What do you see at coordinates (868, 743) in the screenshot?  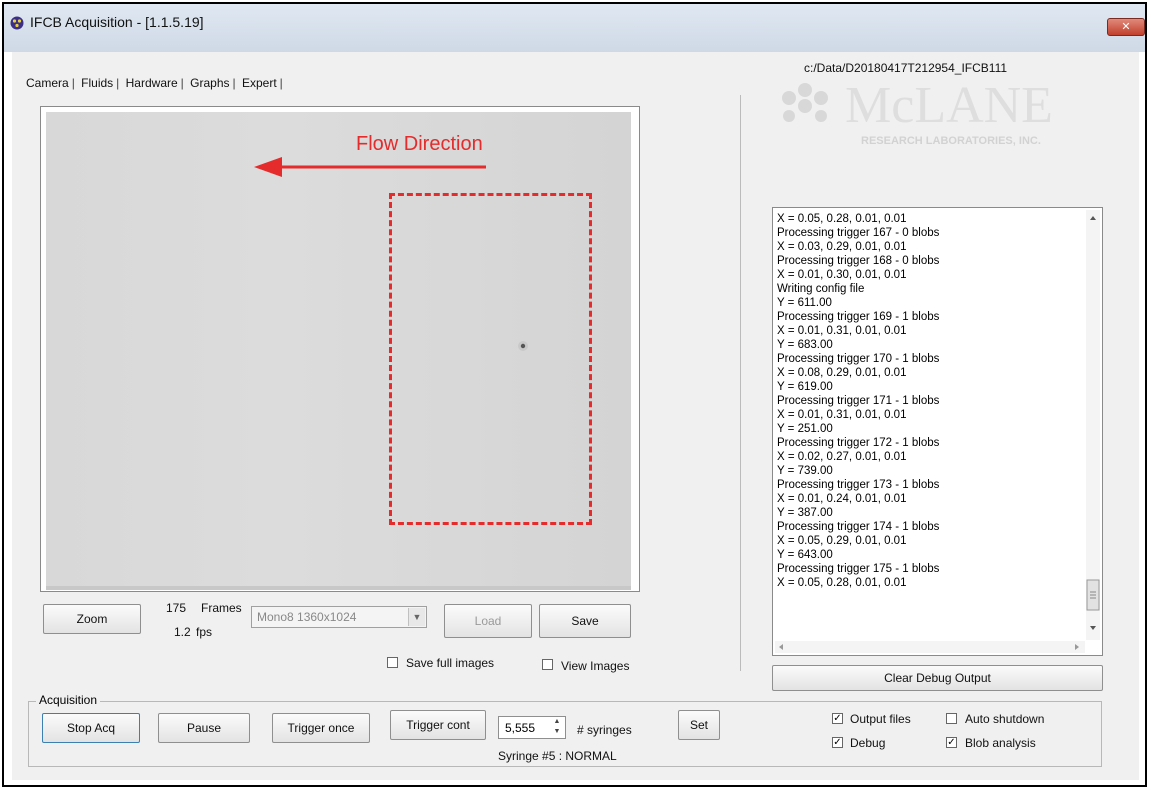 I see `debug-label: Debug` at bounding box center [868, 743].